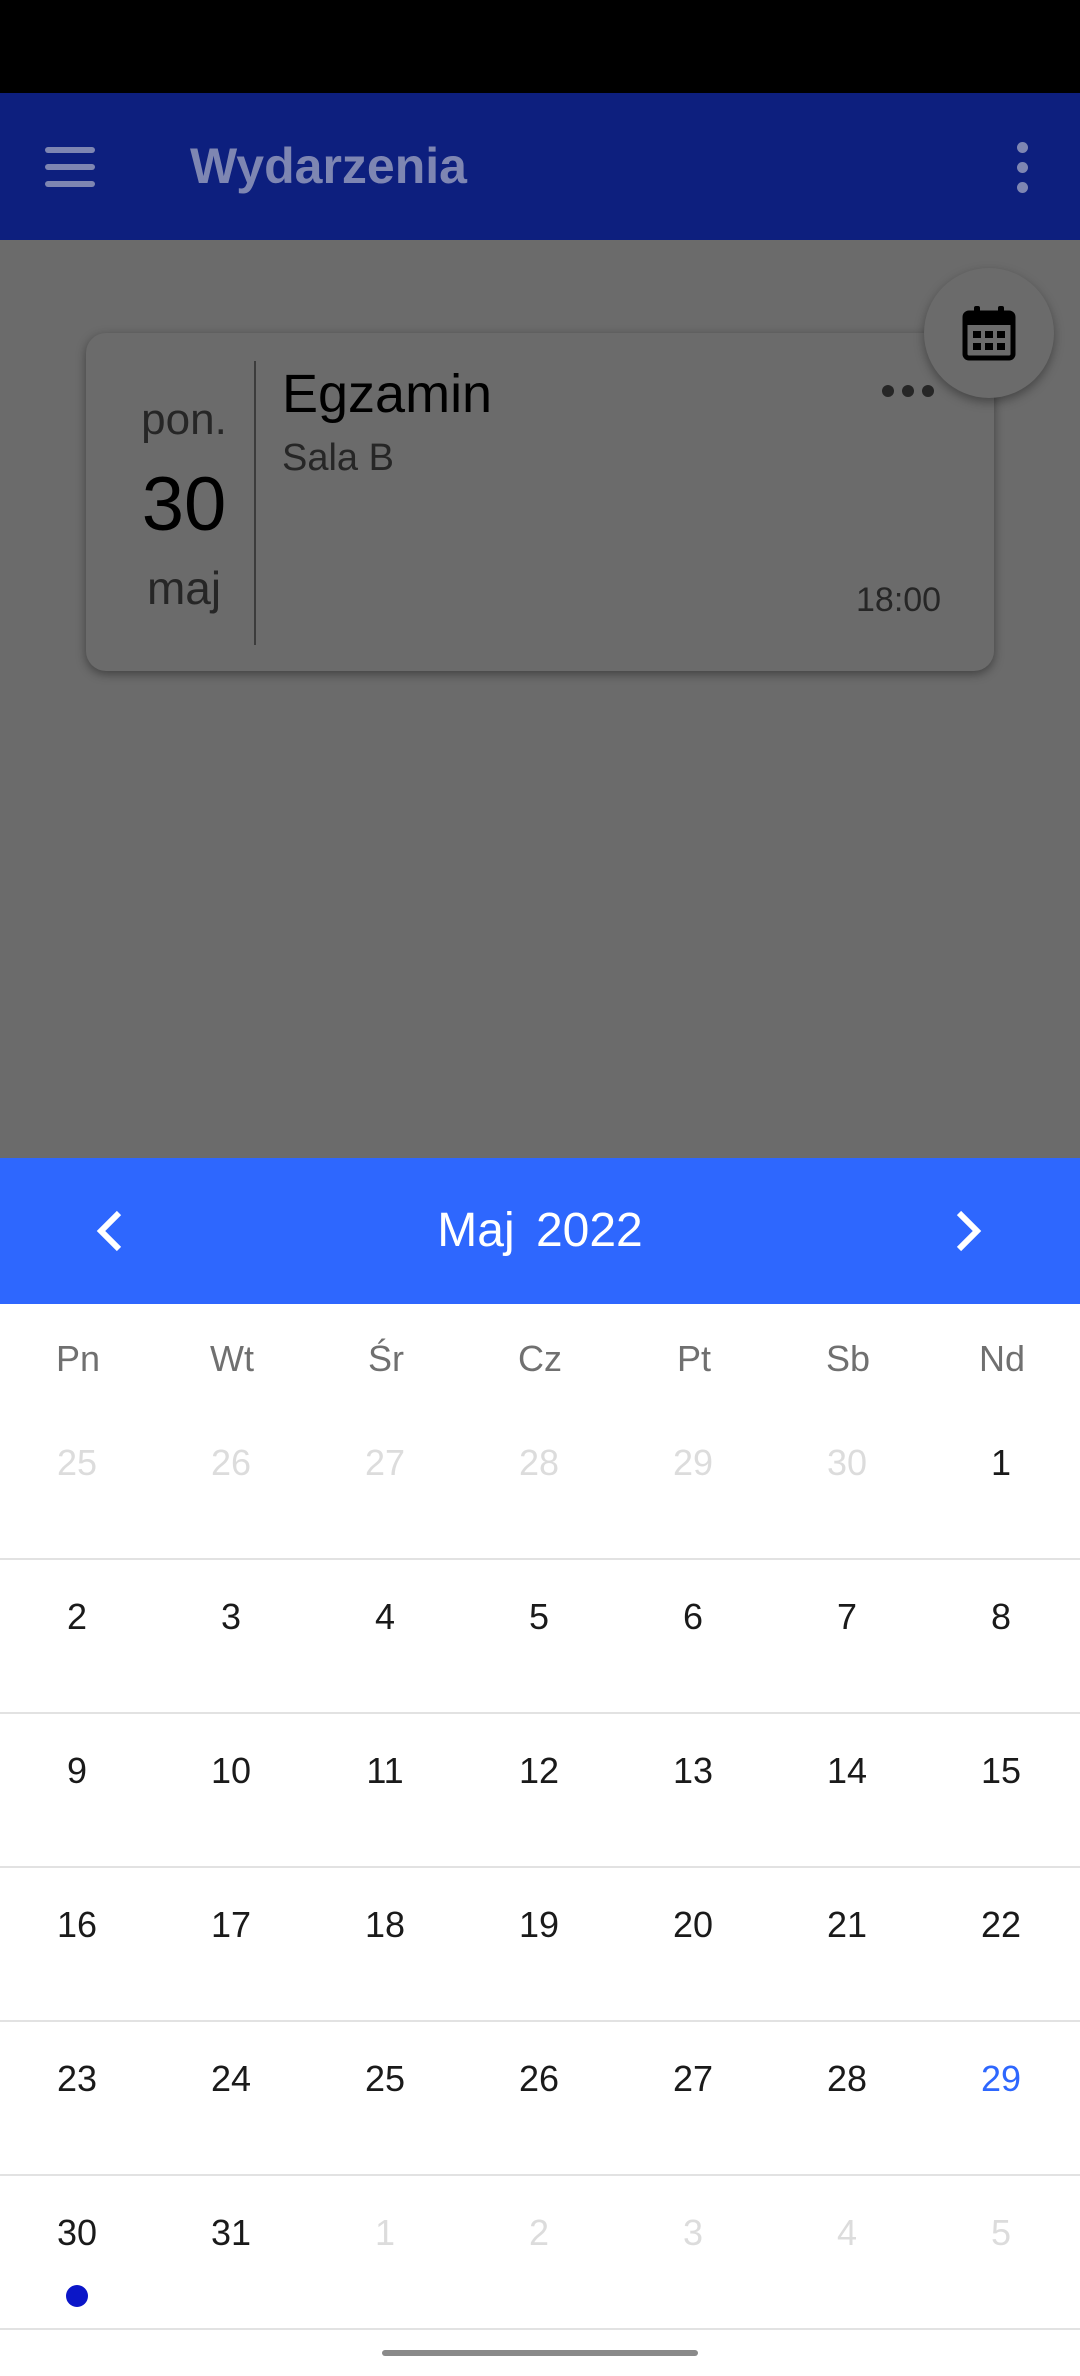 The height and width of the screenshot is (2376, 1080). What do you see at coordinates (693, 1790) in the screenshot?
I see `calendar-day-cell: 13` at bounding box center [693, 1790].